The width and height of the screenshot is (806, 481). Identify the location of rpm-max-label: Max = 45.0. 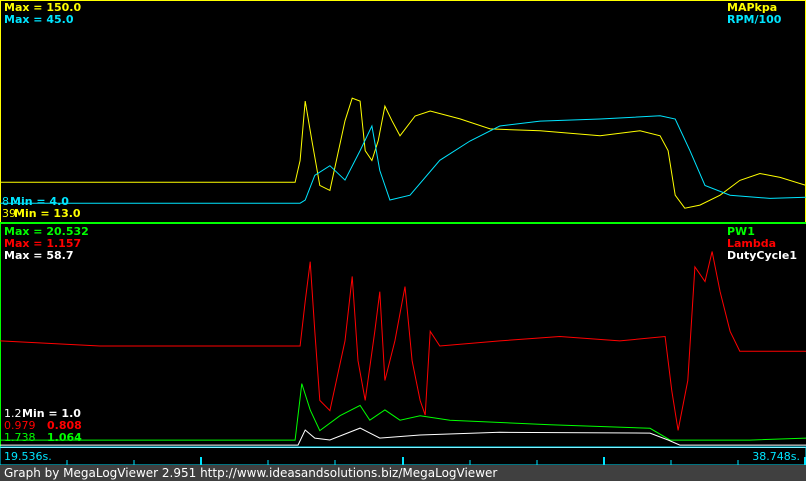
(39, 19).